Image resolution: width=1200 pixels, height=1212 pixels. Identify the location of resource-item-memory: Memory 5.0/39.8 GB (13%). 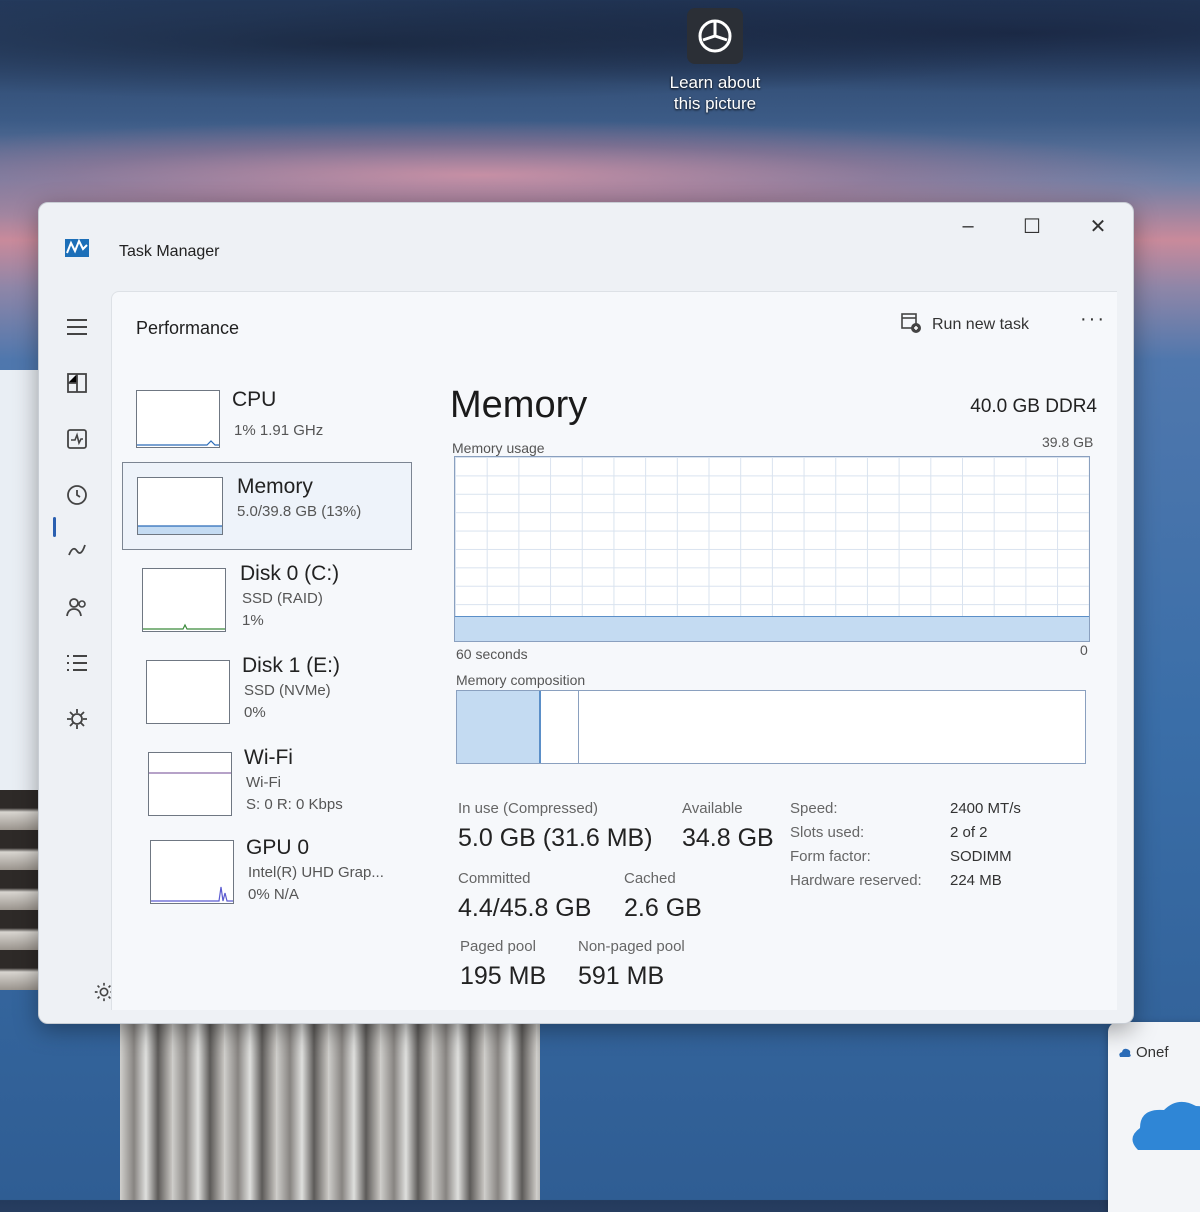
(267, 506).